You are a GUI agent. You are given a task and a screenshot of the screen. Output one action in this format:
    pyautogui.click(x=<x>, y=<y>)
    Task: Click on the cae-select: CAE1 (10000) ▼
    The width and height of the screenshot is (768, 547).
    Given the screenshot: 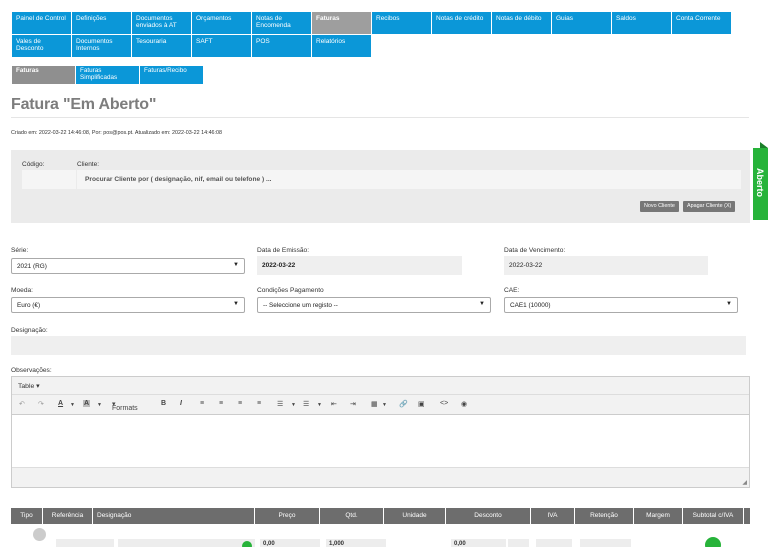 What is the action you would take?
    pyautogui.click(x=621, y=305)
    